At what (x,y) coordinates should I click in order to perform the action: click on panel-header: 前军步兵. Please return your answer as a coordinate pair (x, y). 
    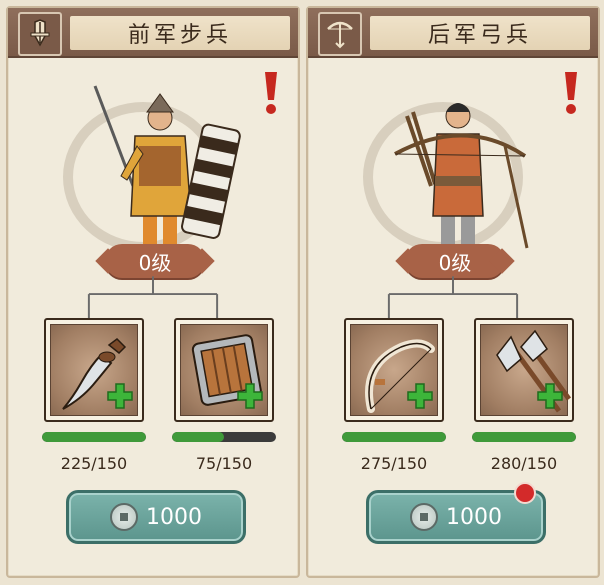
    Looking at the image, I should click on (153, 33).